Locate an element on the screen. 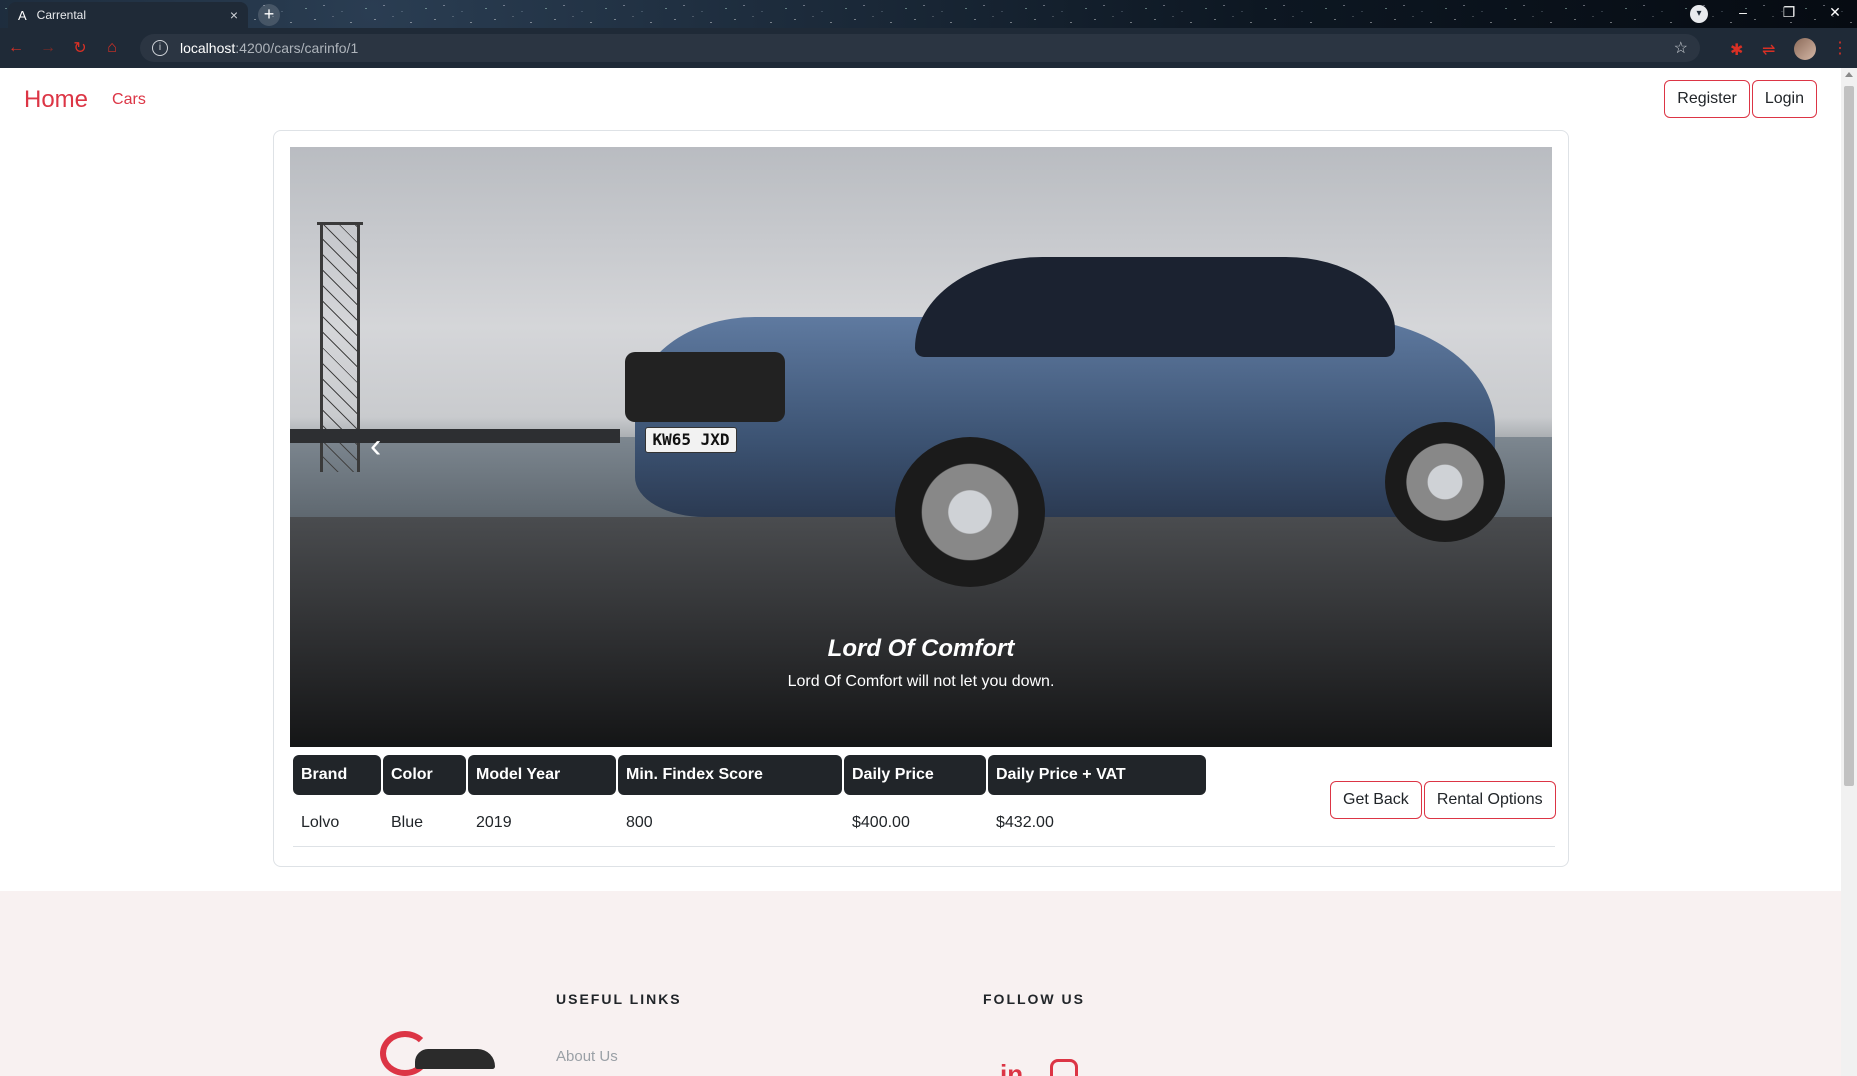 The height and width of the screenshot is (1076, 1857). restore-icon: ❐ is located at coordinates (1789, 14).